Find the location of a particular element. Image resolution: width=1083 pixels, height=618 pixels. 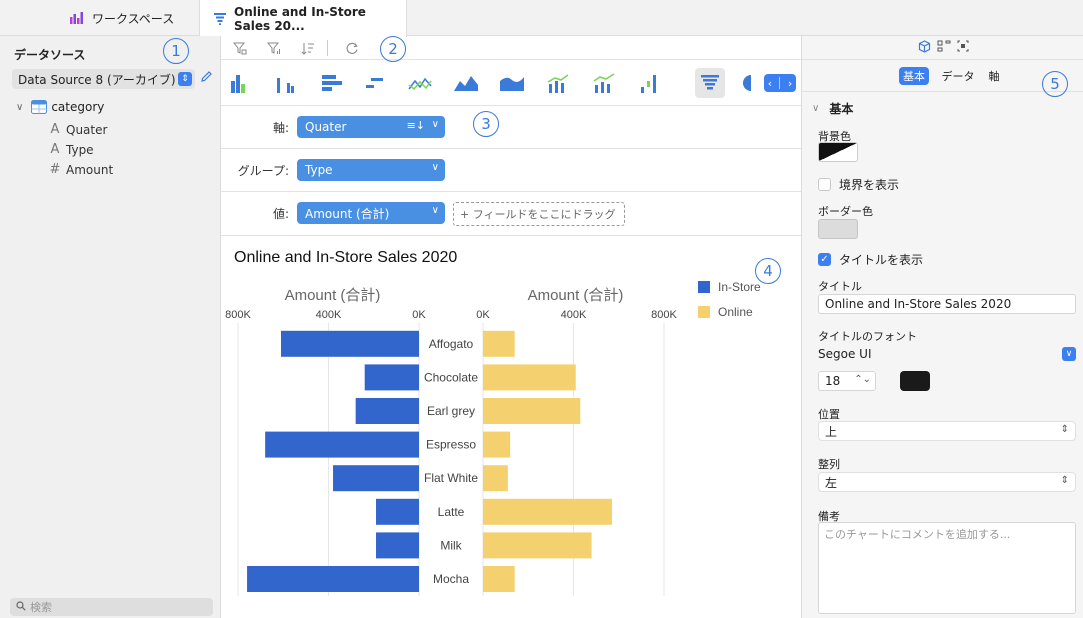

panel-mode-icons is located at coordinates (942, 48).